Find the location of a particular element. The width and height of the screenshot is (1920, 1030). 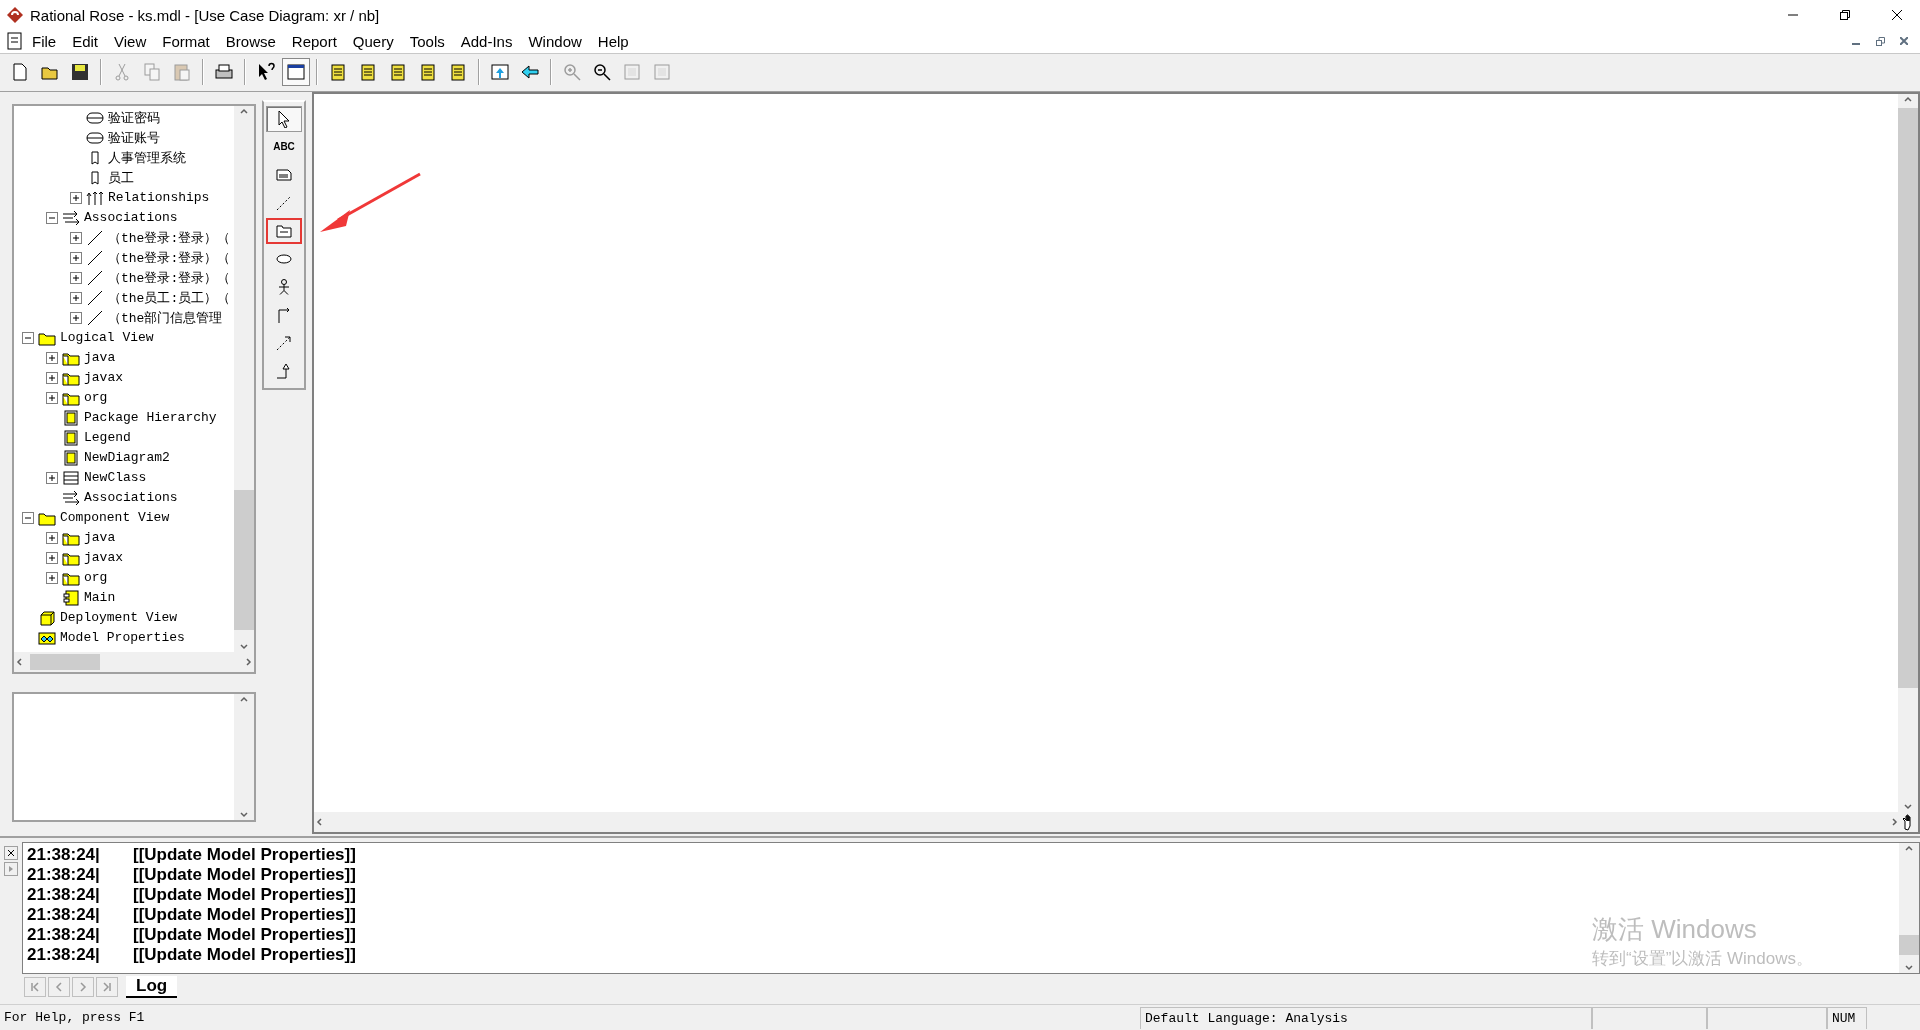

log-tab: Log is located at coordinates (152, 987).